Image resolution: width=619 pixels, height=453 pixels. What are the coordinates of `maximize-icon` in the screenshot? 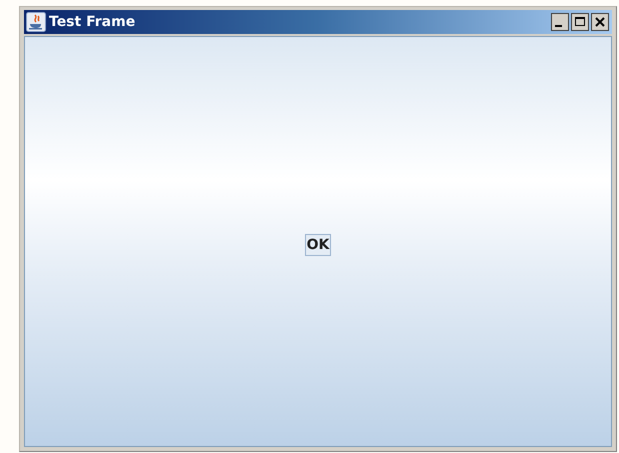 It's located at (580, 22).